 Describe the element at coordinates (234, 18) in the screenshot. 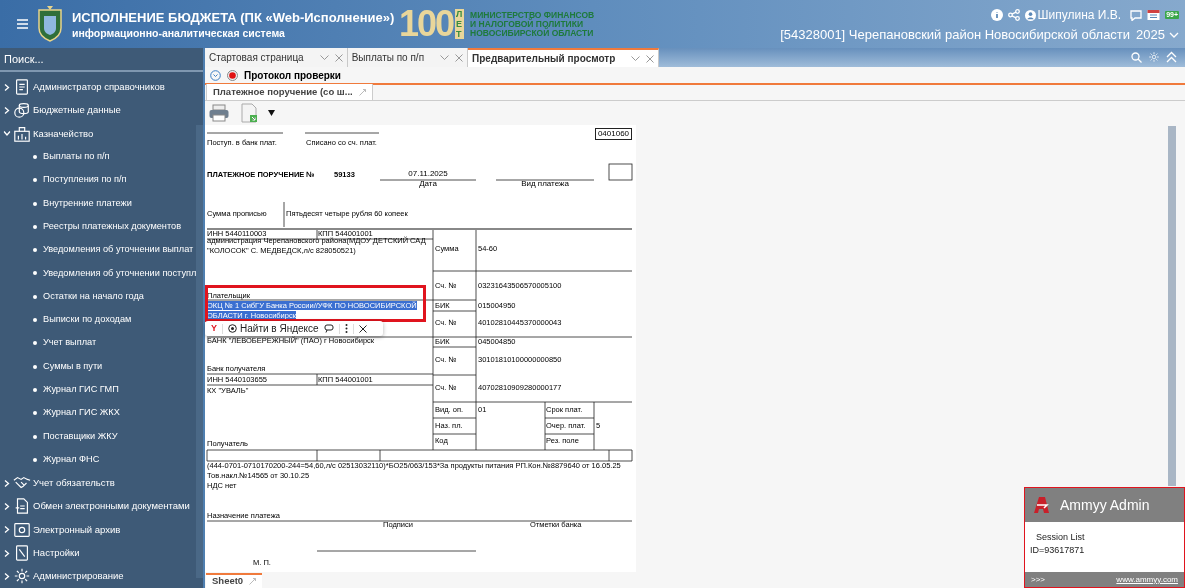

I see `app-title: ИСПОЛНЕНИЕ БЮДЖЕТА (ПК «Web-Исполнение»)` at that location.